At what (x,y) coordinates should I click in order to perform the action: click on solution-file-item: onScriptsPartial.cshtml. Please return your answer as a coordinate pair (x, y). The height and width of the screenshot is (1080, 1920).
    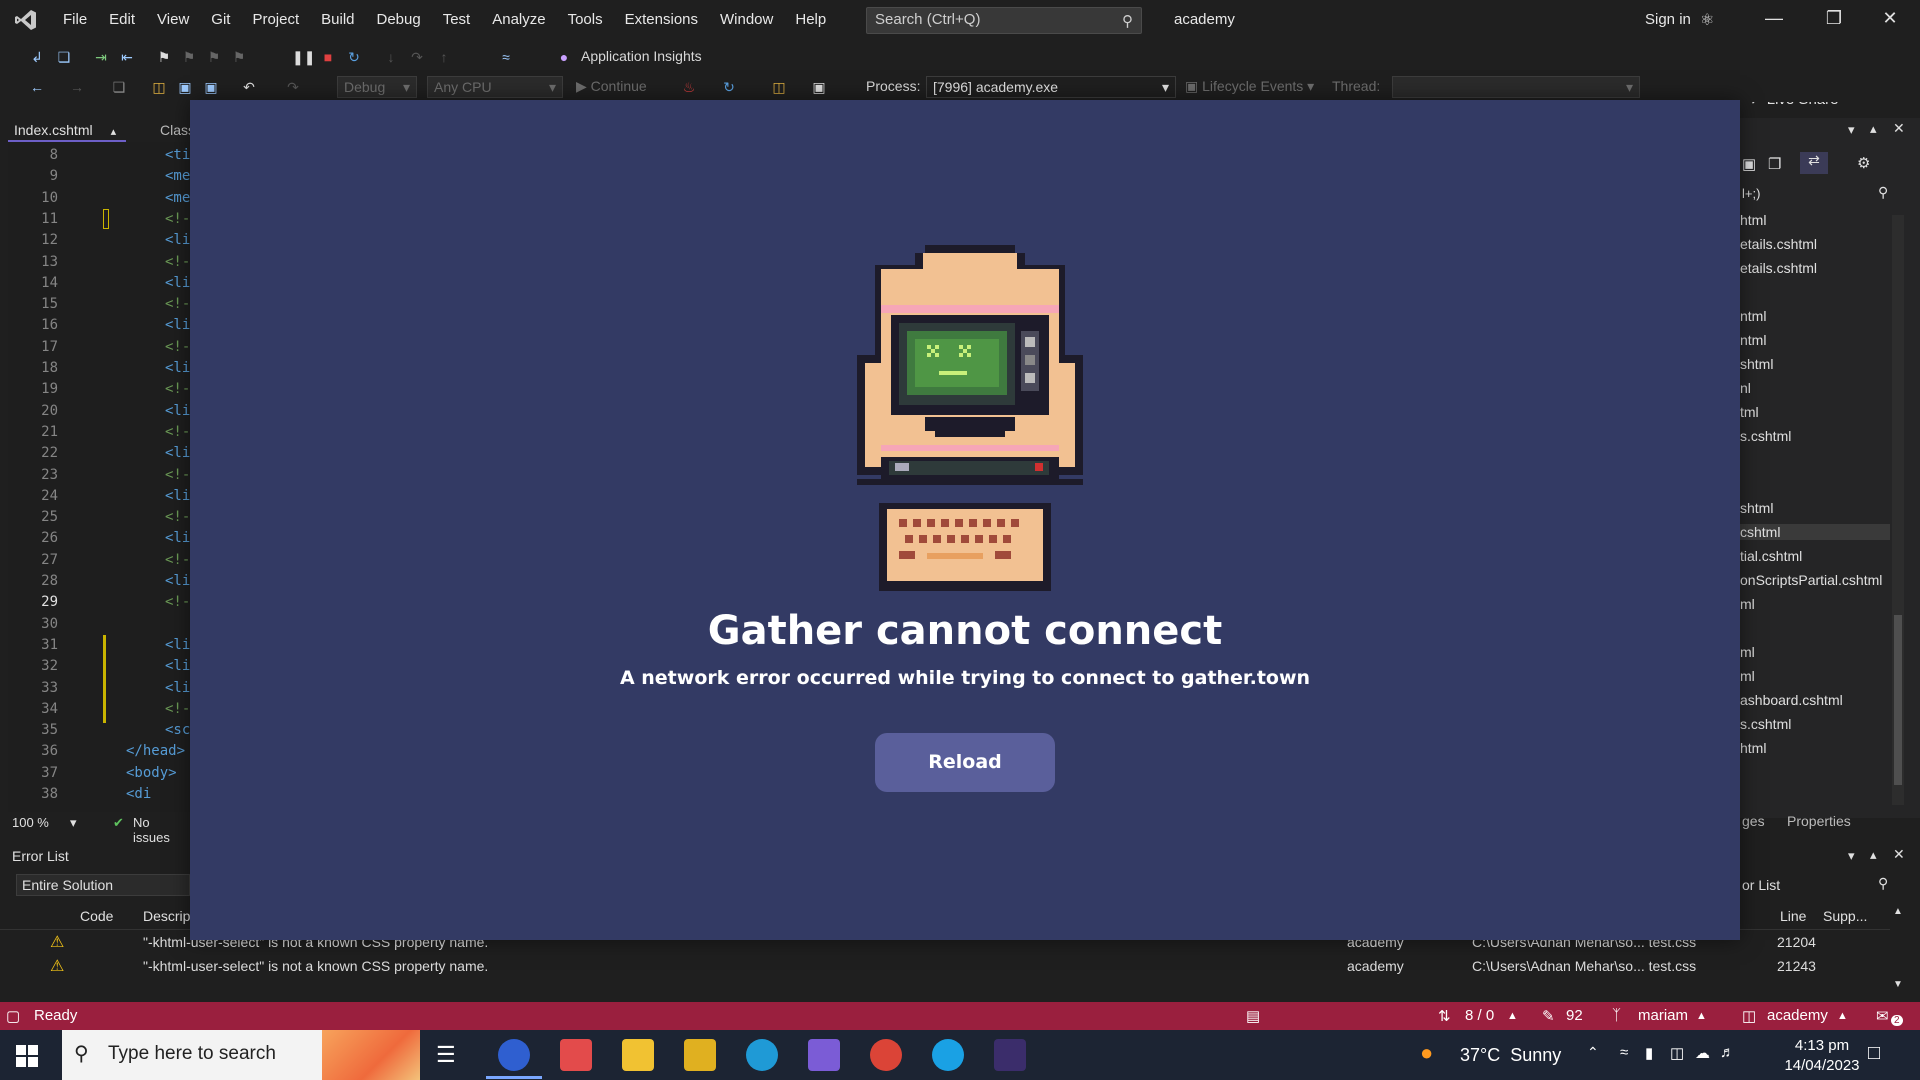
    Looking at the image, I should click on (1811, 580).